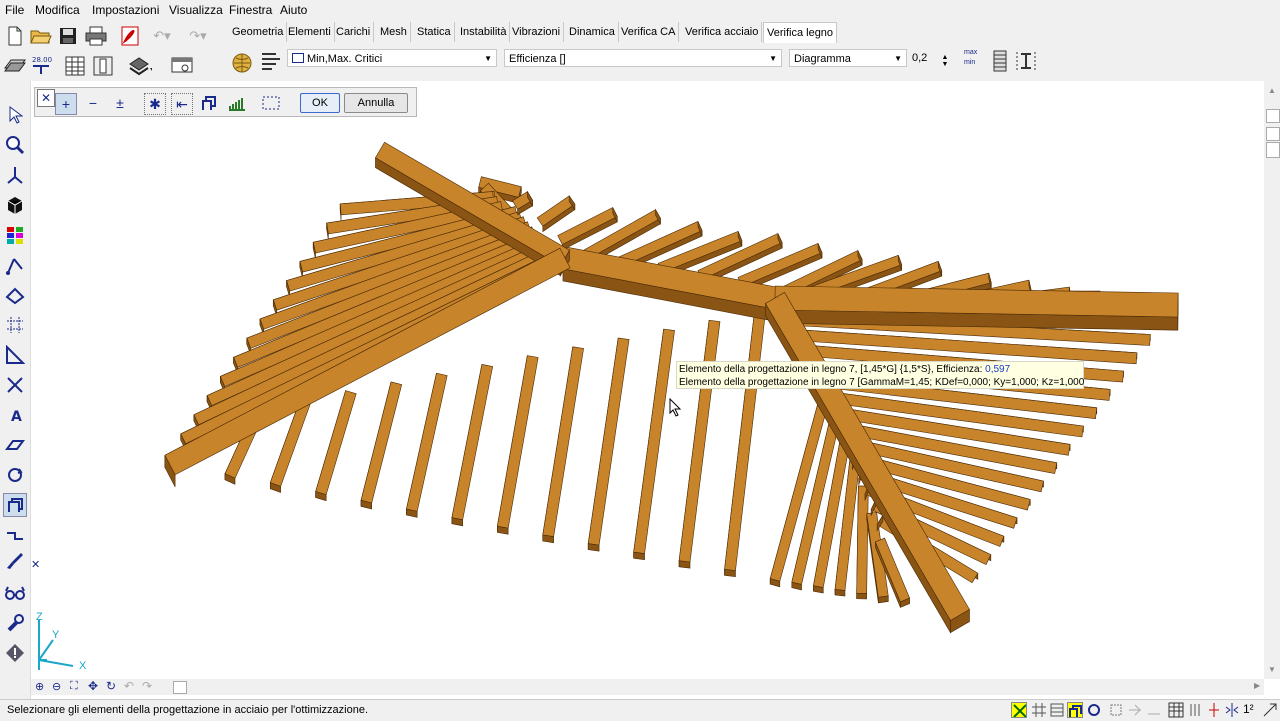  Describe the element at coordinates (1116, 710) in the screenshot. I see `snap-box-icon` at that location.